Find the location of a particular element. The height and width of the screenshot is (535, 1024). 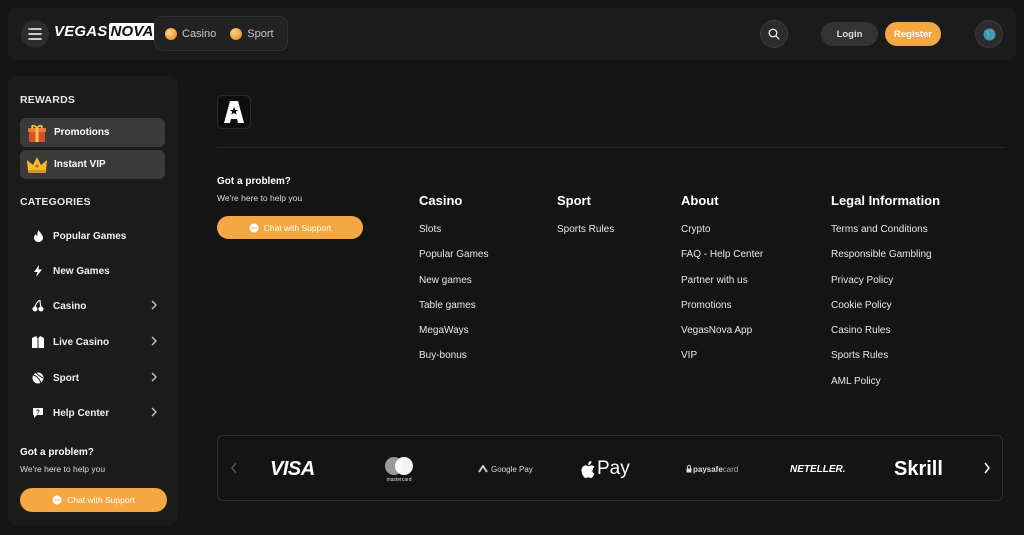

footer-link: Responsible Gambling is located at coordinates (885, 261).